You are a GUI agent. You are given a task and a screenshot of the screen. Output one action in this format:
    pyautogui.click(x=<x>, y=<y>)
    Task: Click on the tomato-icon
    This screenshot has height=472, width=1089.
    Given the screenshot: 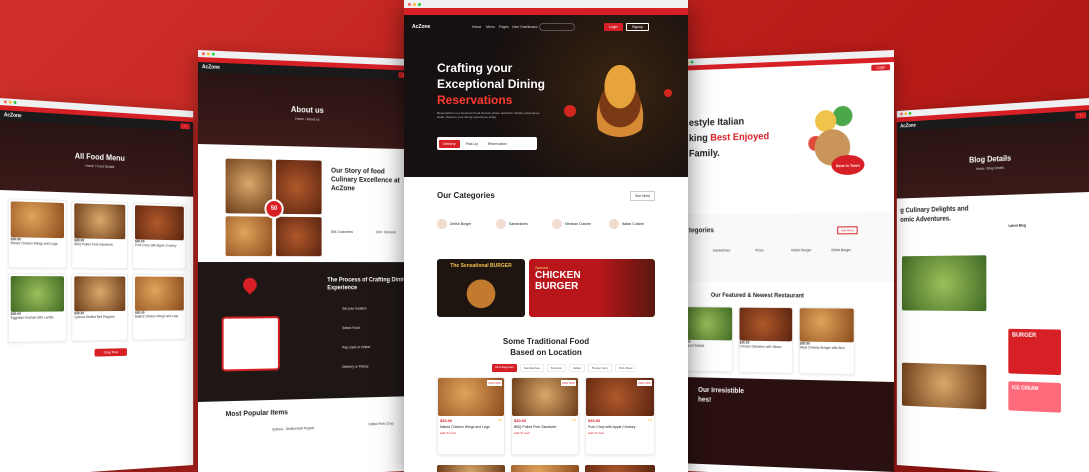 What is the action you would take?
    pyautogui.click(x=668, y=93)
    